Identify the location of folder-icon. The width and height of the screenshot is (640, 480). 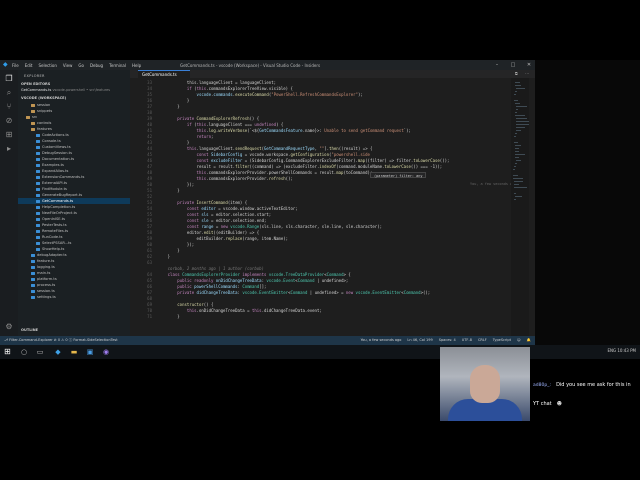
(33, 123).